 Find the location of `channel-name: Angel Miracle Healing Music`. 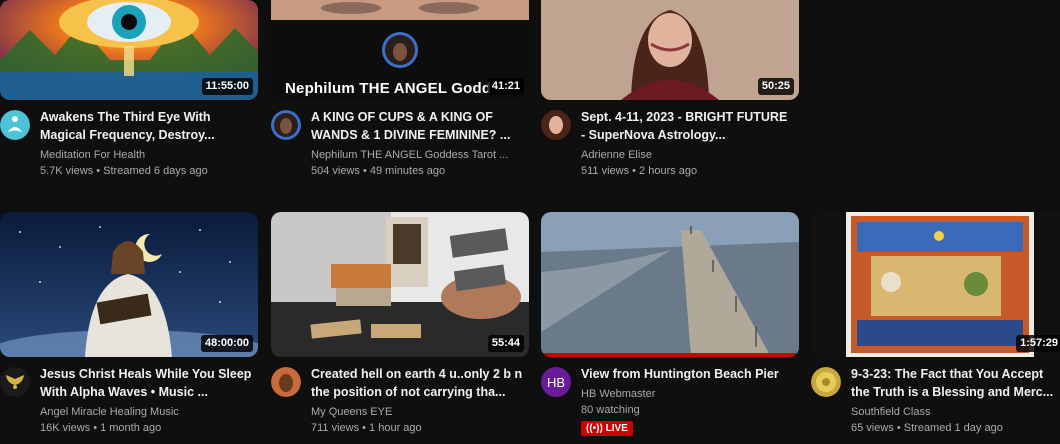

channel-name: Angel Miracle Healing Music is located at coordinates (146, 412).